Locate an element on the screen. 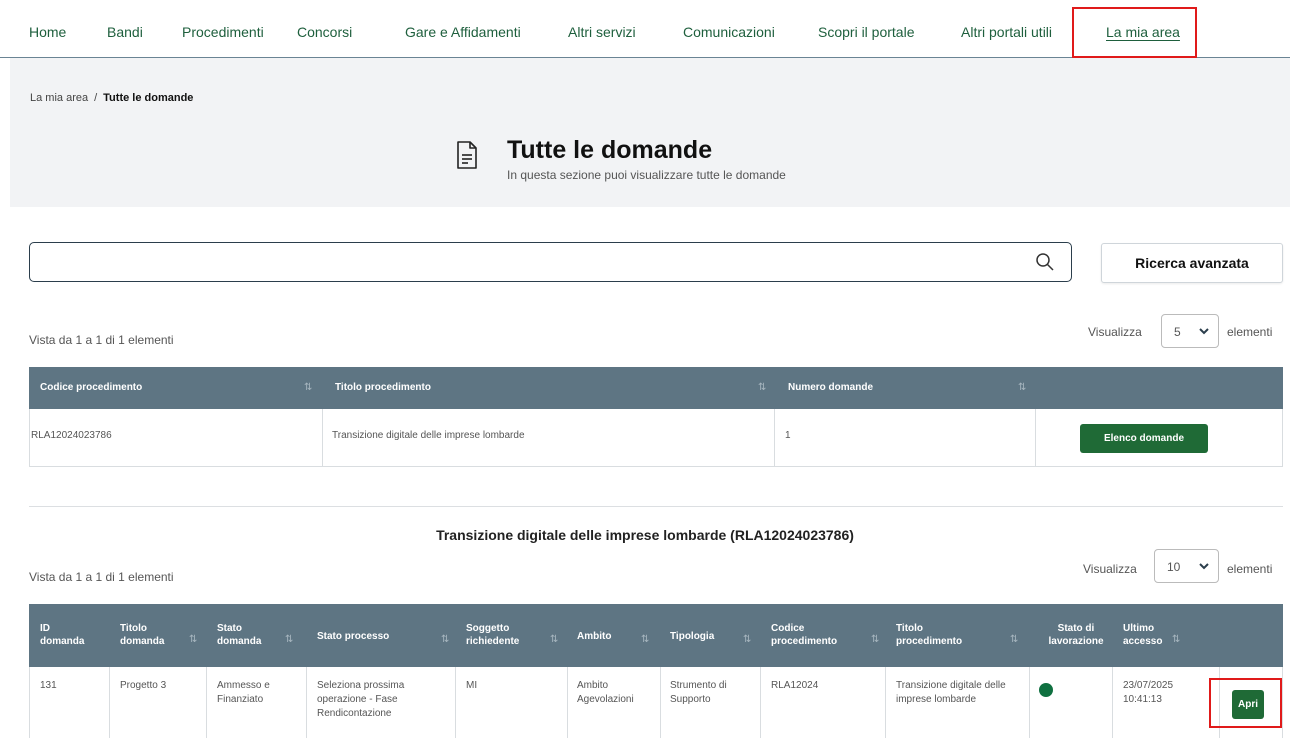  nav-home: Home is located at coordinates (47, 32).